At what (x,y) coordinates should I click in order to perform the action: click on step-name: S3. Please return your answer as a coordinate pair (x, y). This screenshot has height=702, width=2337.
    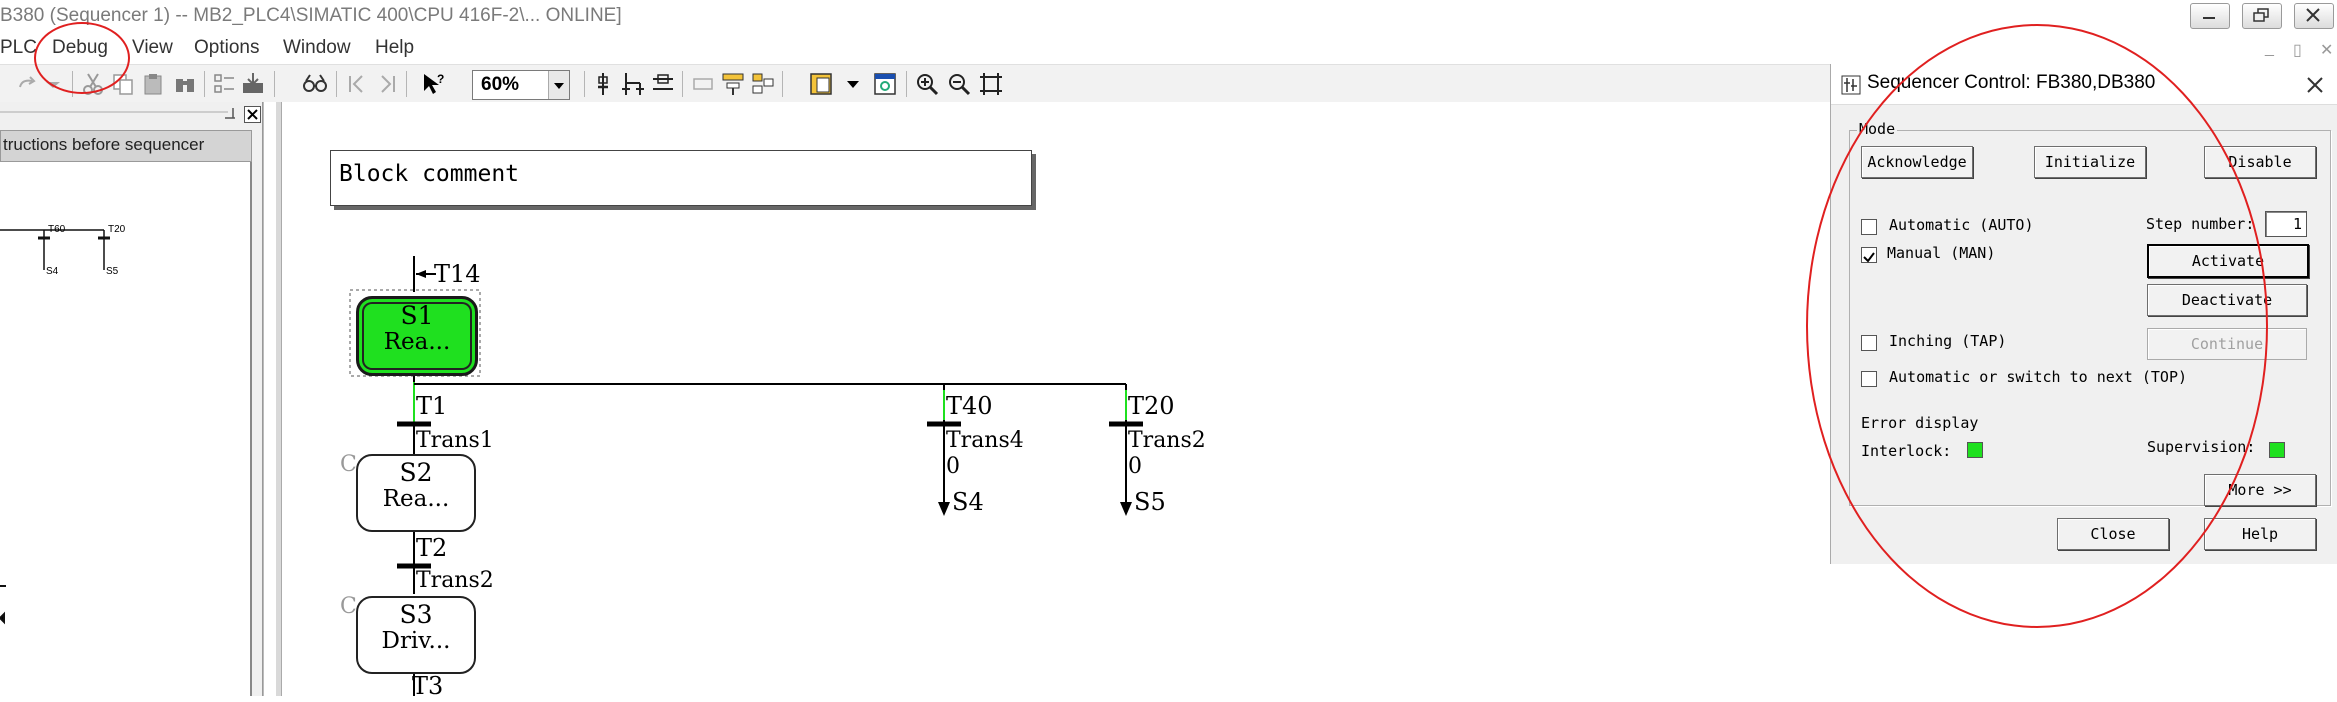
    Looking at the image, I should click on (416, 614).